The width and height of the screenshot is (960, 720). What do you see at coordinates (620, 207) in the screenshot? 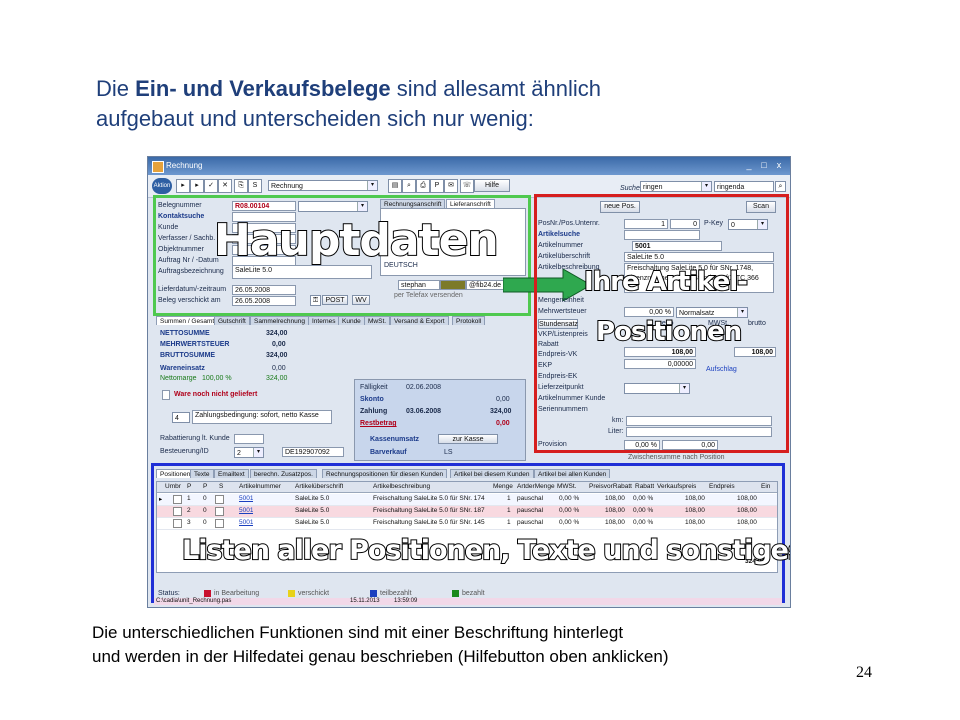
I see `new-position-button: neue Pos.` at bounding box center [620, 207].